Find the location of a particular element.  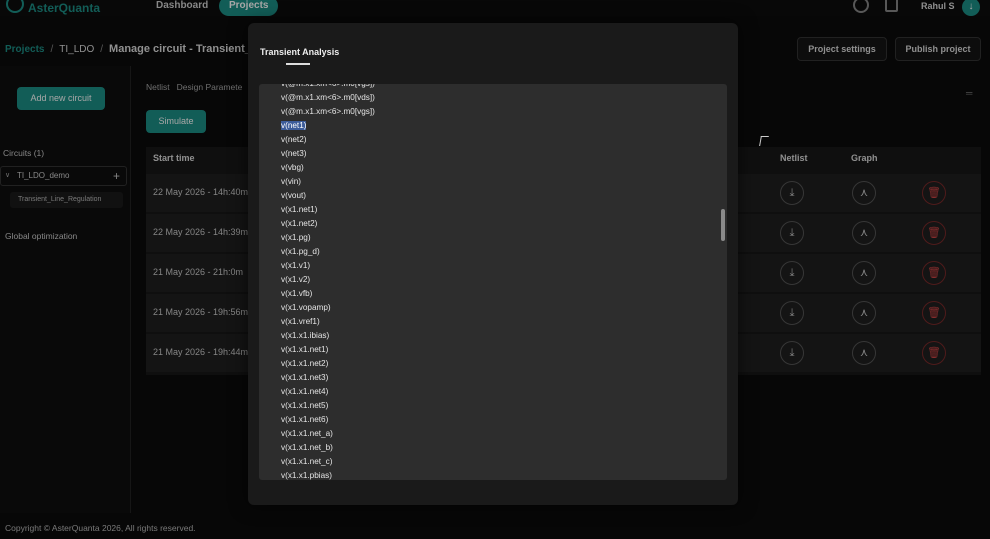

list-item-label: v(x1.v1) is located at coordinates (296, 265).